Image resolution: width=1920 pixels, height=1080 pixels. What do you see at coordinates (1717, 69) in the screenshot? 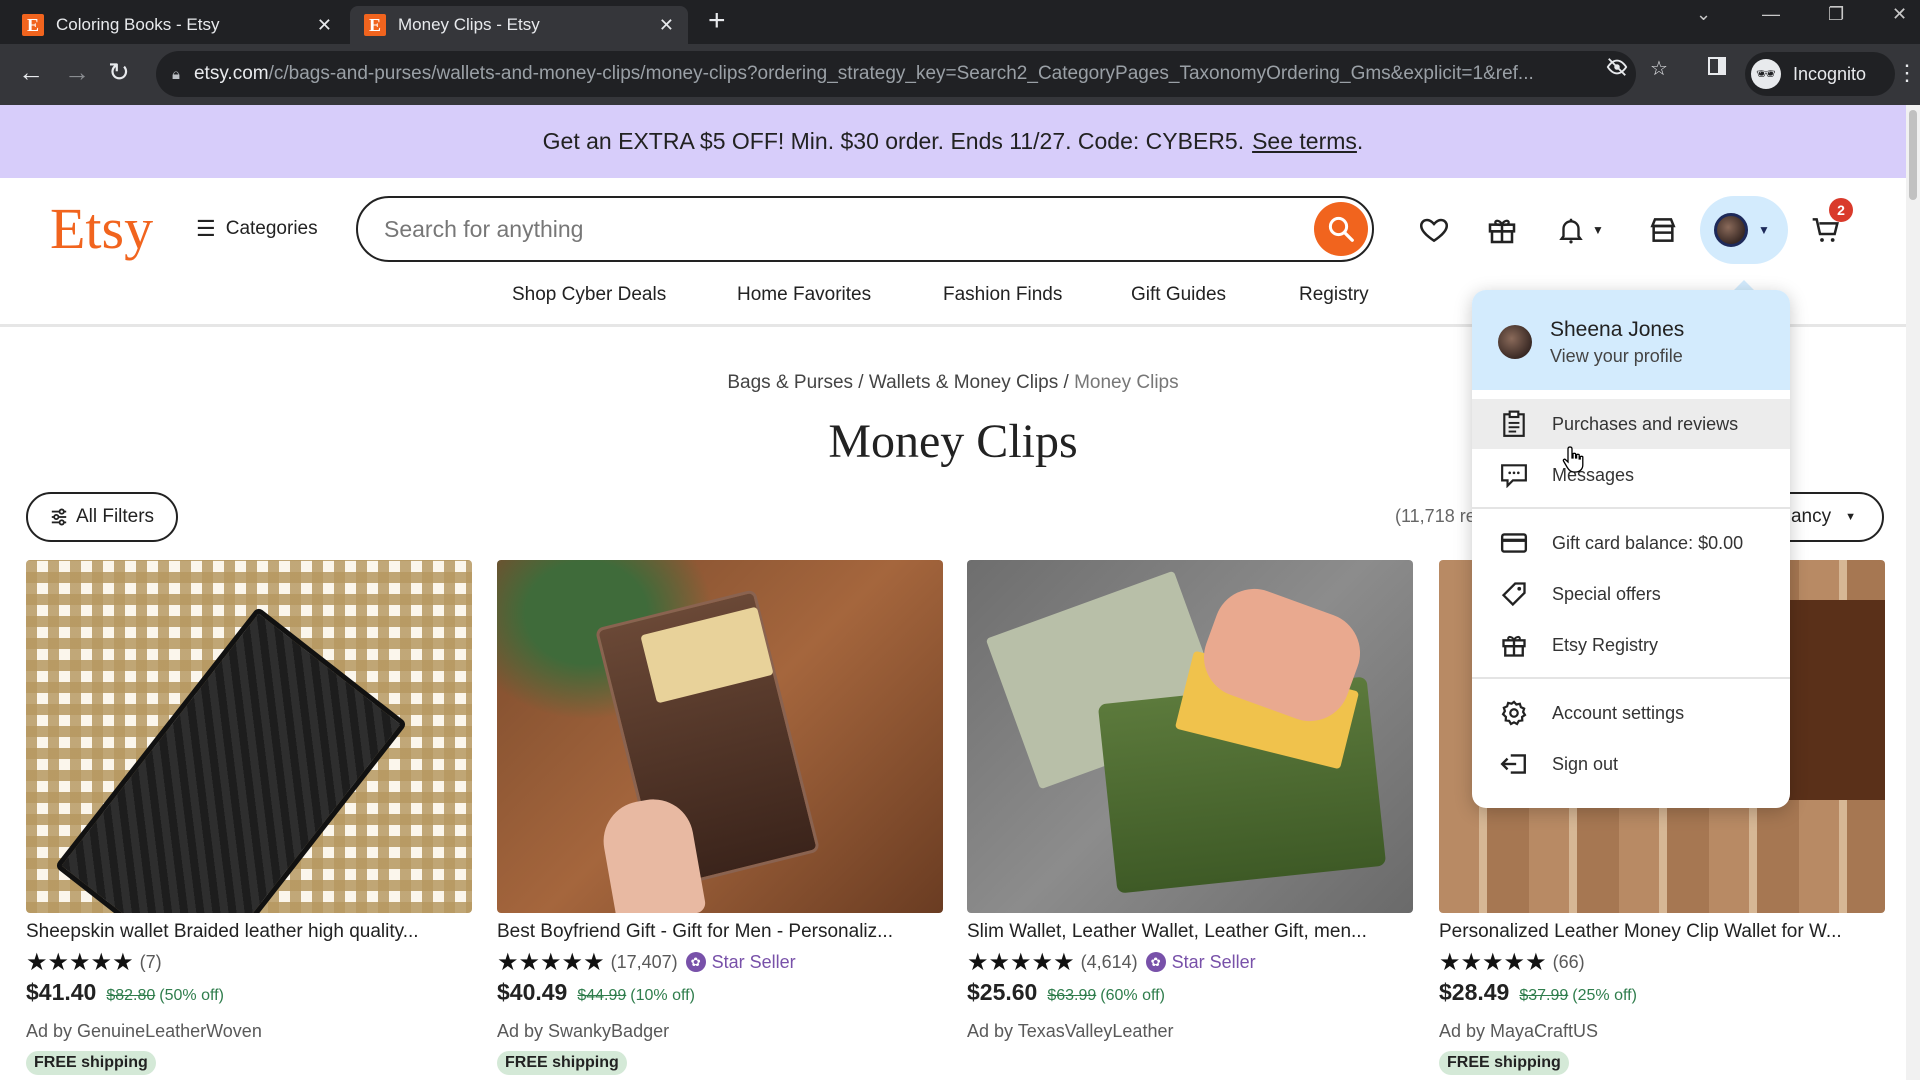
I see `side-panel-icon` at bounding box center [1717, 69].